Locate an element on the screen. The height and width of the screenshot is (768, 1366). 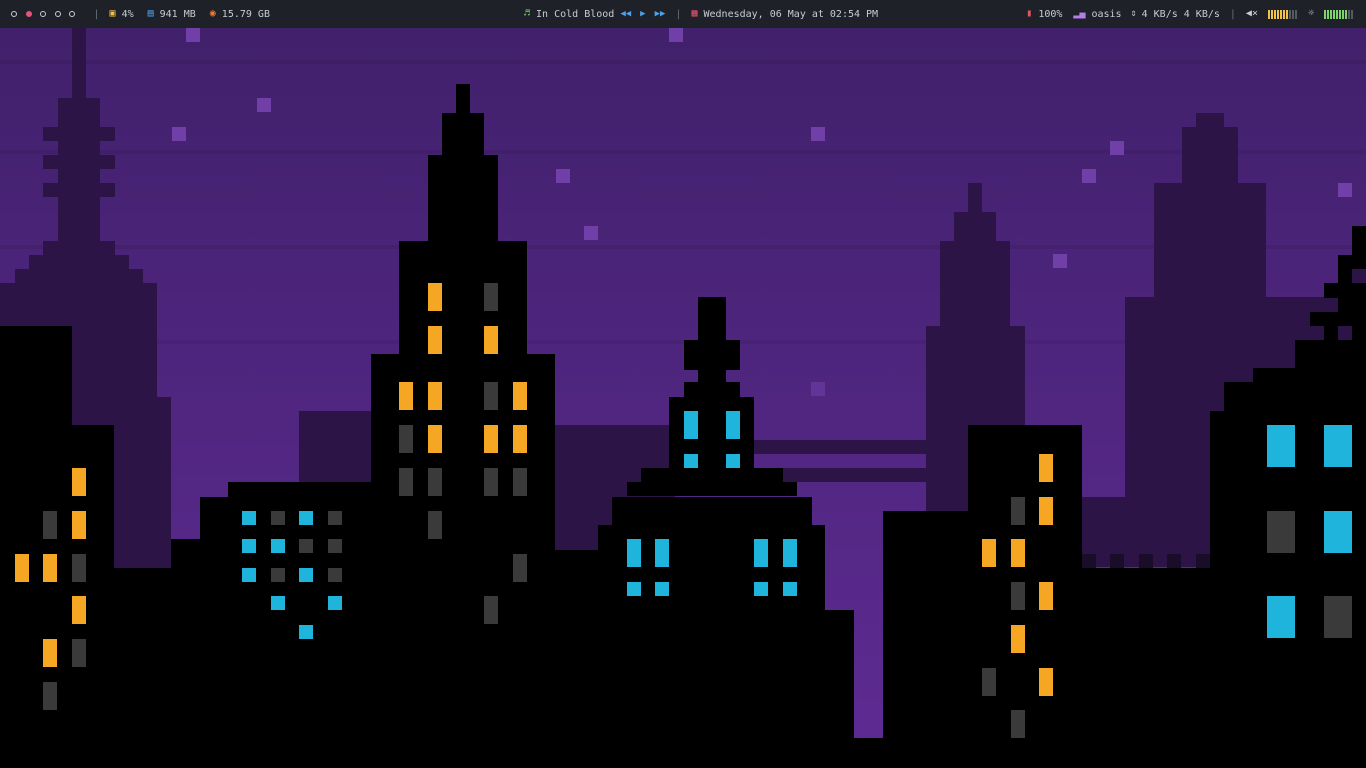
memory-usage: 941 MB is located at coordinates (177, 14).